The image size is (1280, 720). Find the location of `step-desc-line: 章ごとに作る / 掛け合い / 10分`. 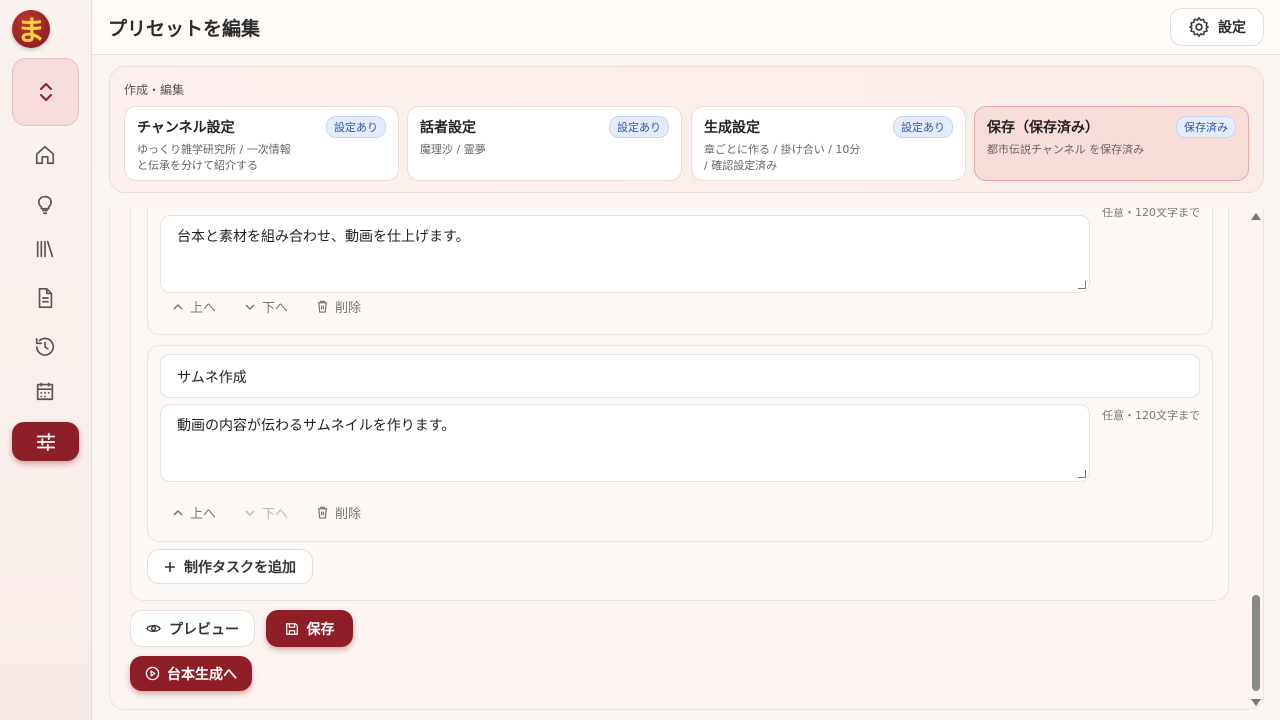

step-desc-line: 章ごとに作る / 掛け合い / 10分 is located at coordinates (782, 149).